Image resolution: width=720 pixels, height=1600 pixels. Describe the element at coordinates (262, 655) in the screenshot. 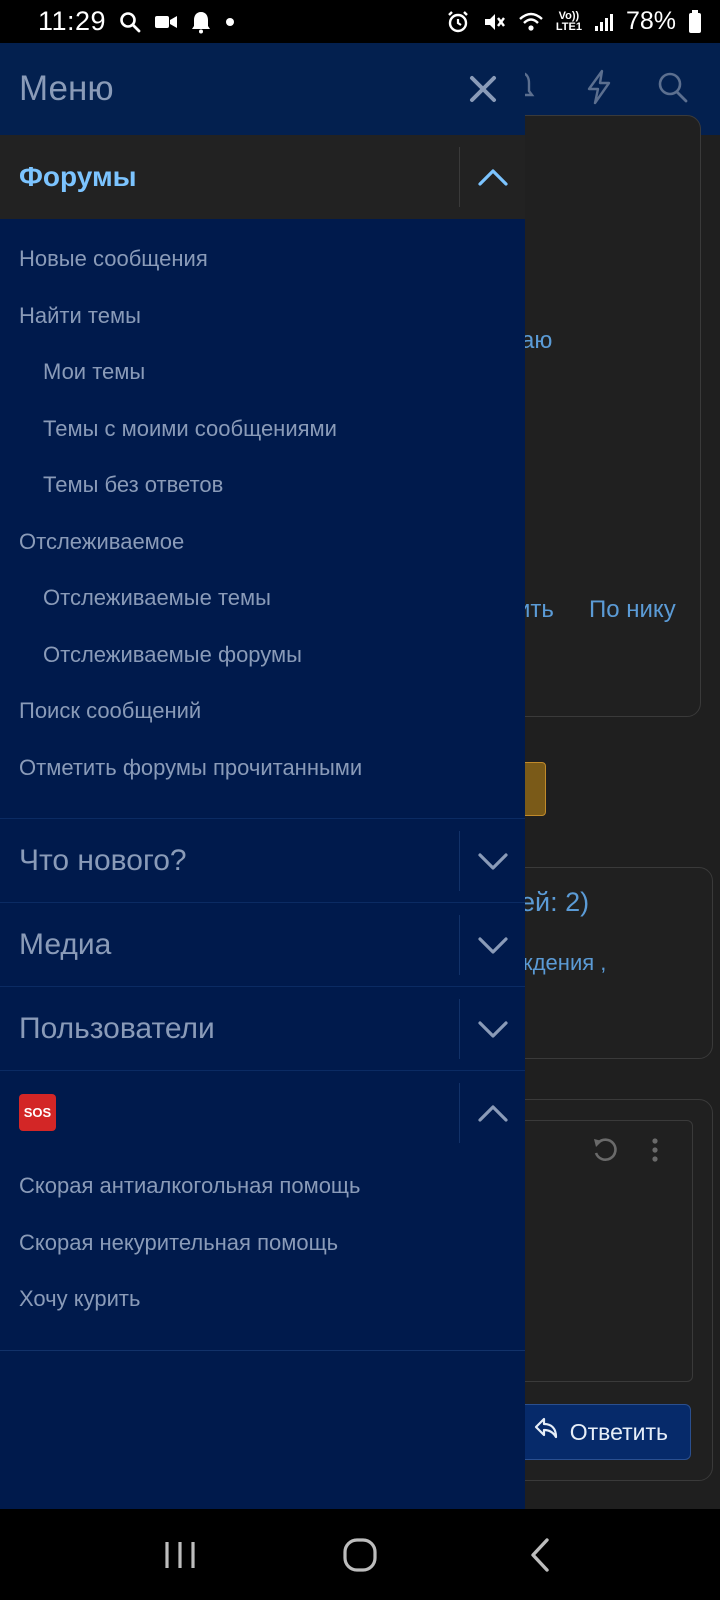

I see `menu-item-watched-forums: Отслеживаемые форумы` at that location.